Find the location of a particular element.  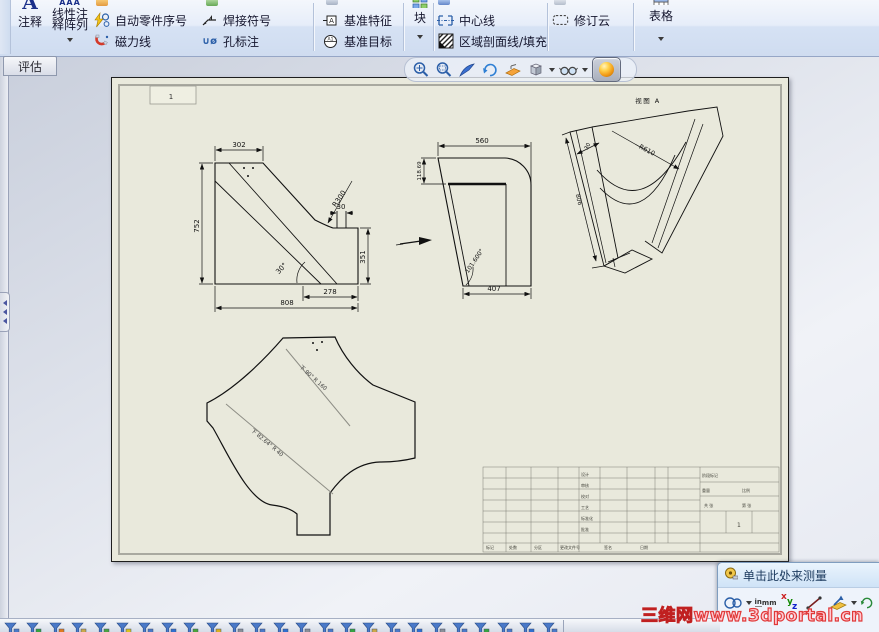

linear-note-pattern-icon: AAA is located at coordinates (70, 3).